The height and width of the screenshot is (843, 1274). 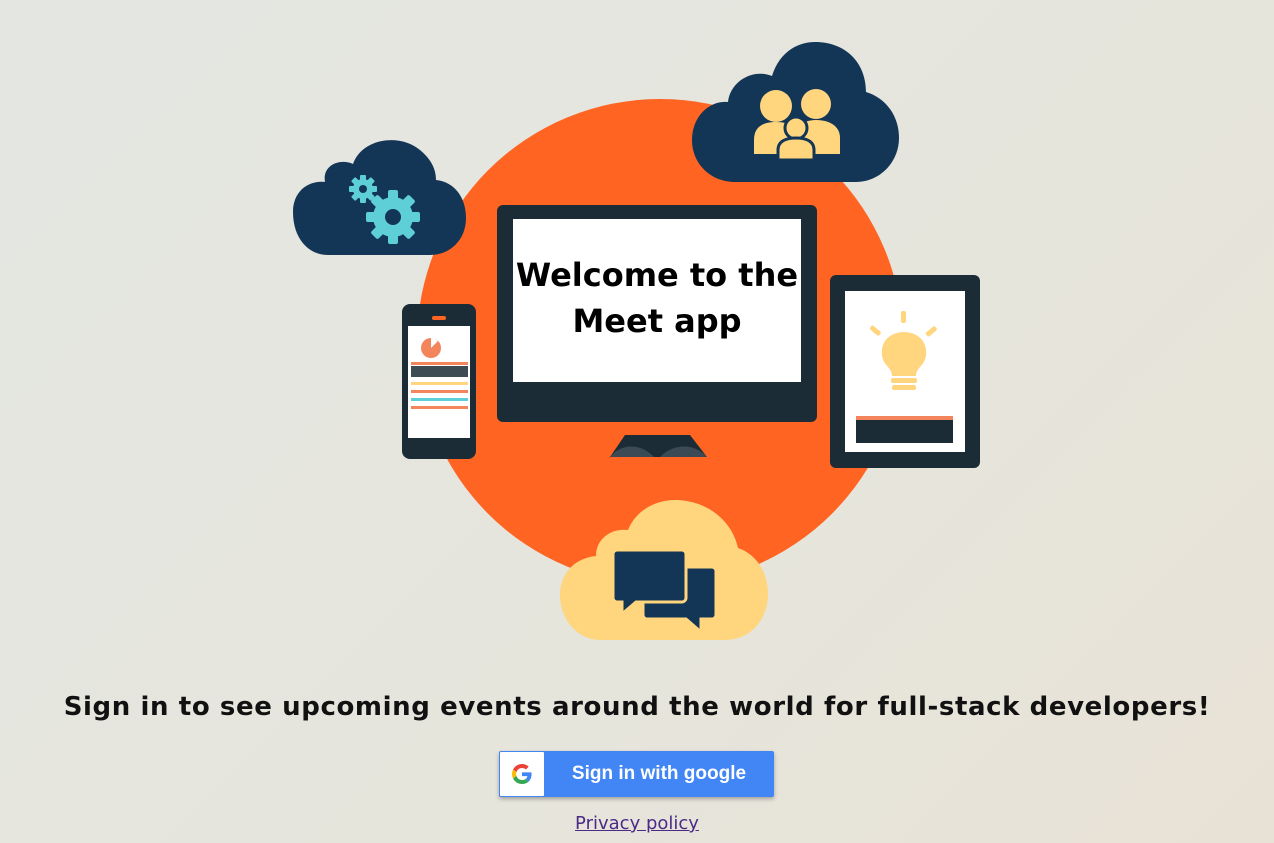 I want to click on monitor: Welcome to the Meet app, so click(x=657, y=331).